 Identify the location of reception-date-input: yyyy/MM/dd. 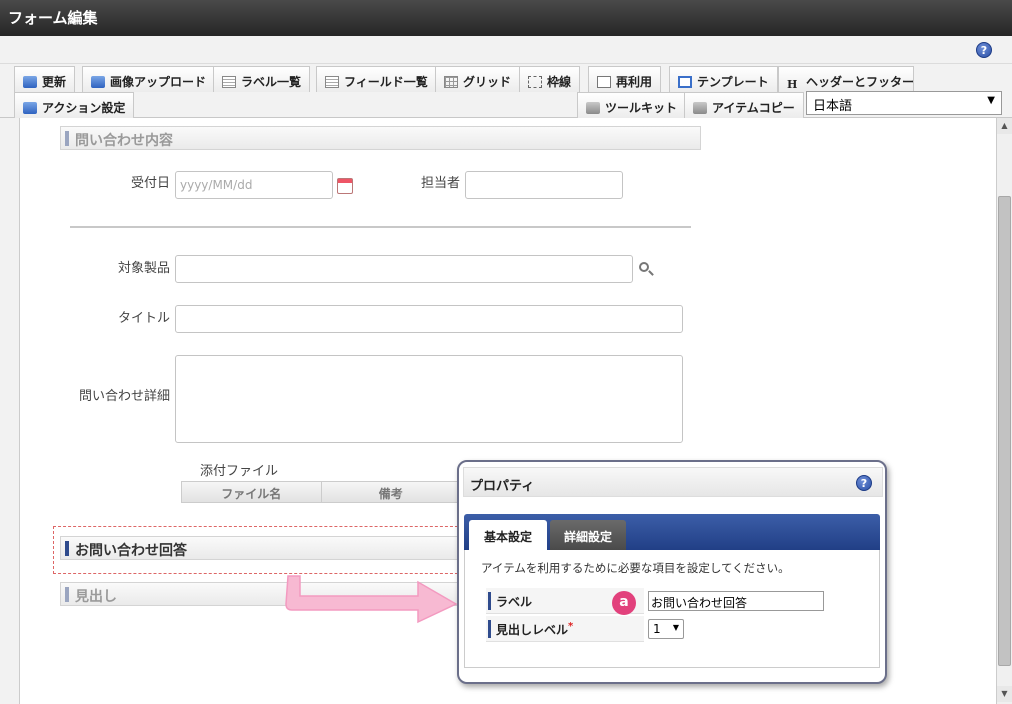
(254, 185).